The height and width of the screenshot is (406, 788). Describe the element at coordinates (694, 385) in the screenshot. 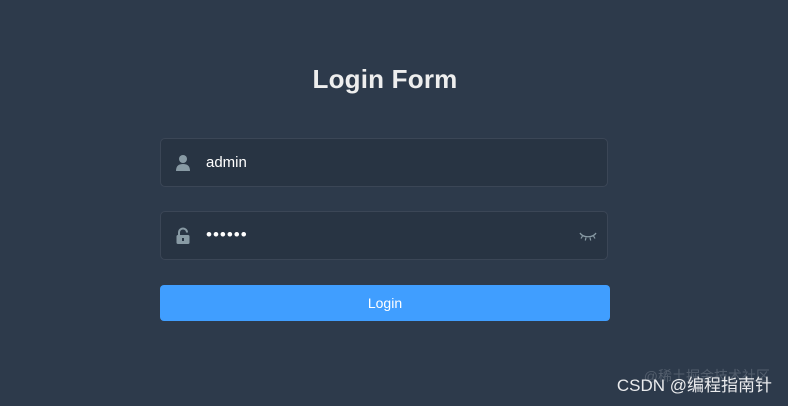

I see `watermark: CSDN @编程指南针` at that location.